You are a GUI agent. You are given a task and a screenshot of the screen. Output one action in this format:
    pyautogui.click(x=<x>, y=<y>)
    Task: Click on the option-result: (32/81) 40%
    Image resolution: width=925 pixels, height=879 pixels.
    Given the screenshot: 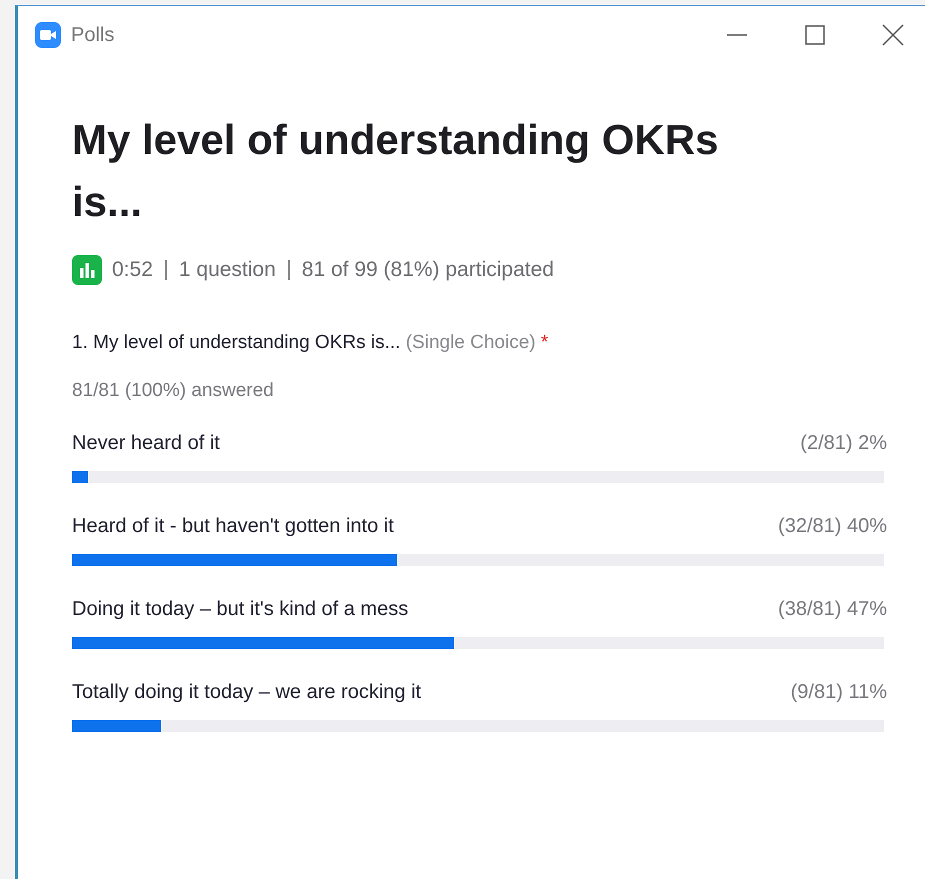 What is the action you would take?
    pyautogui.click(x=832, y=526)
    